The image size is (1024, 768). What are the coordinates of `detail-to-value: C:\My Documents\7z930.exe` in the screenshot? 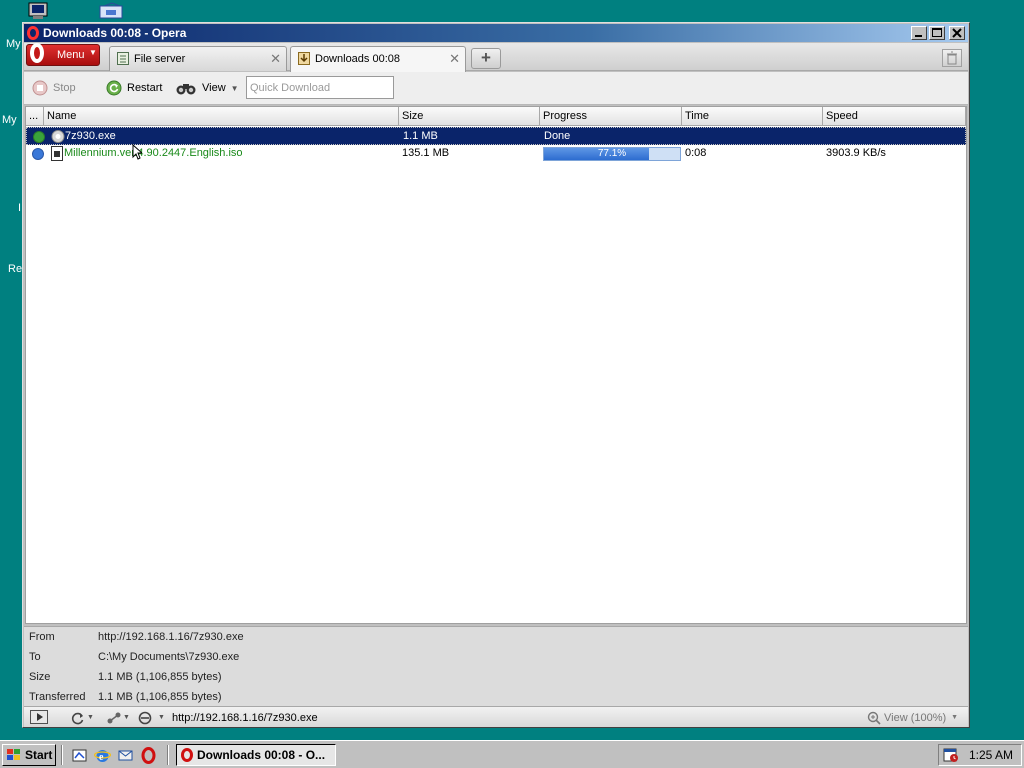 It's located at (168, 657).